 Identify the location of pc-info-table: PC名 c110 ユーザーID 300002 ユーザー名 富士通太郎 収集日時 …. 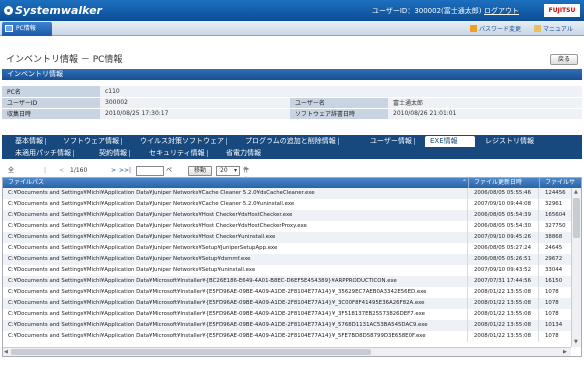
(292, 103).